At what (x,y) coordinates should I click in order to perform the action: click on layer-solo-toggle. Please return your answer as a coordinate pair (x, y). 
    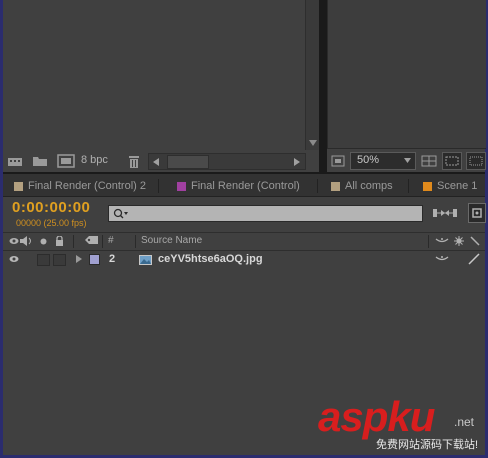
    Looking at the image, I should click on (43, 260).